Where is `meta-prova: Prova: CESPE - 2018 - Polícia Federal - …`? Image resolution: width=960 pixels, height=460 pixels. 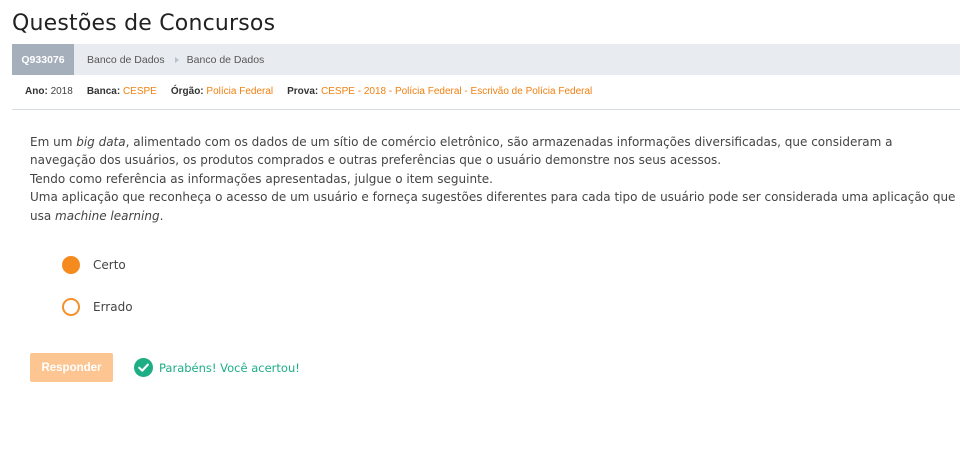 meta-prova: Prova: CESPE - 2018 - Polícia Federal - … is located at coordinates (439, 91).